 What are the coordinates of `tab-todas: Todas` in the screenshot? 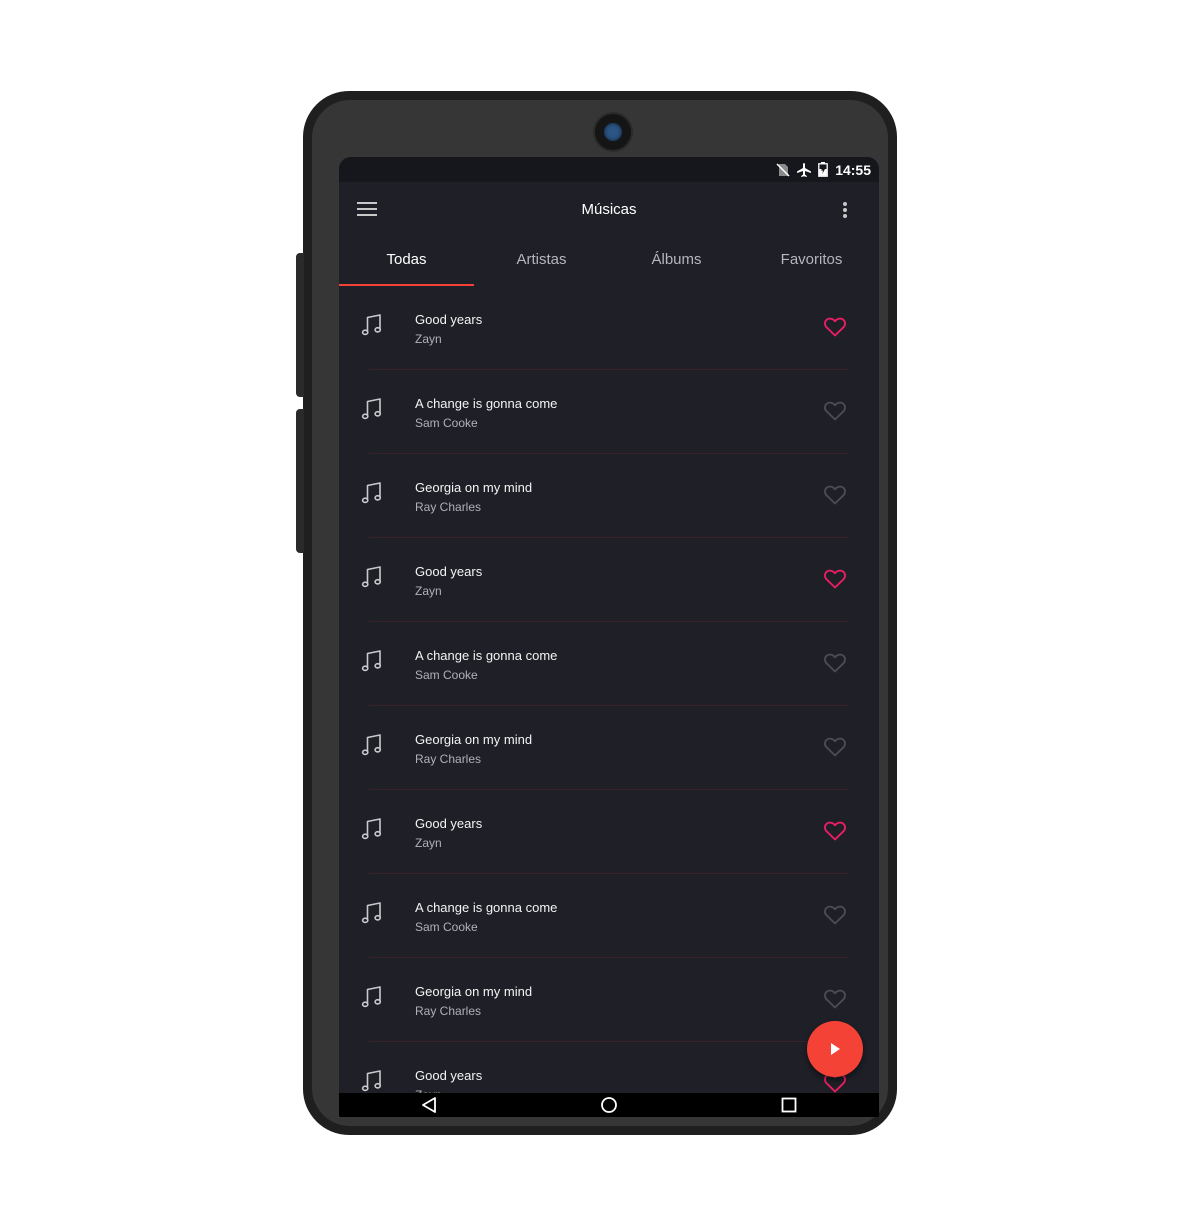 It's located at (406, 262).